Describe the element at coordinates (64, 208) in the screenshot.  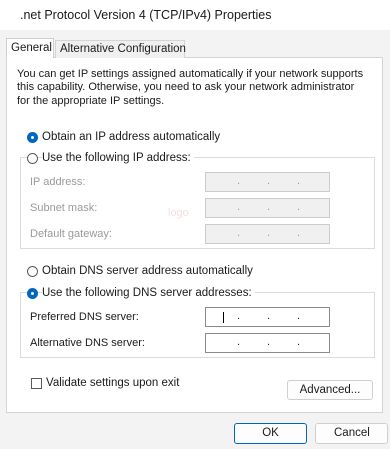
I see `subnet-mask-label: Subnet mask:` at that location.